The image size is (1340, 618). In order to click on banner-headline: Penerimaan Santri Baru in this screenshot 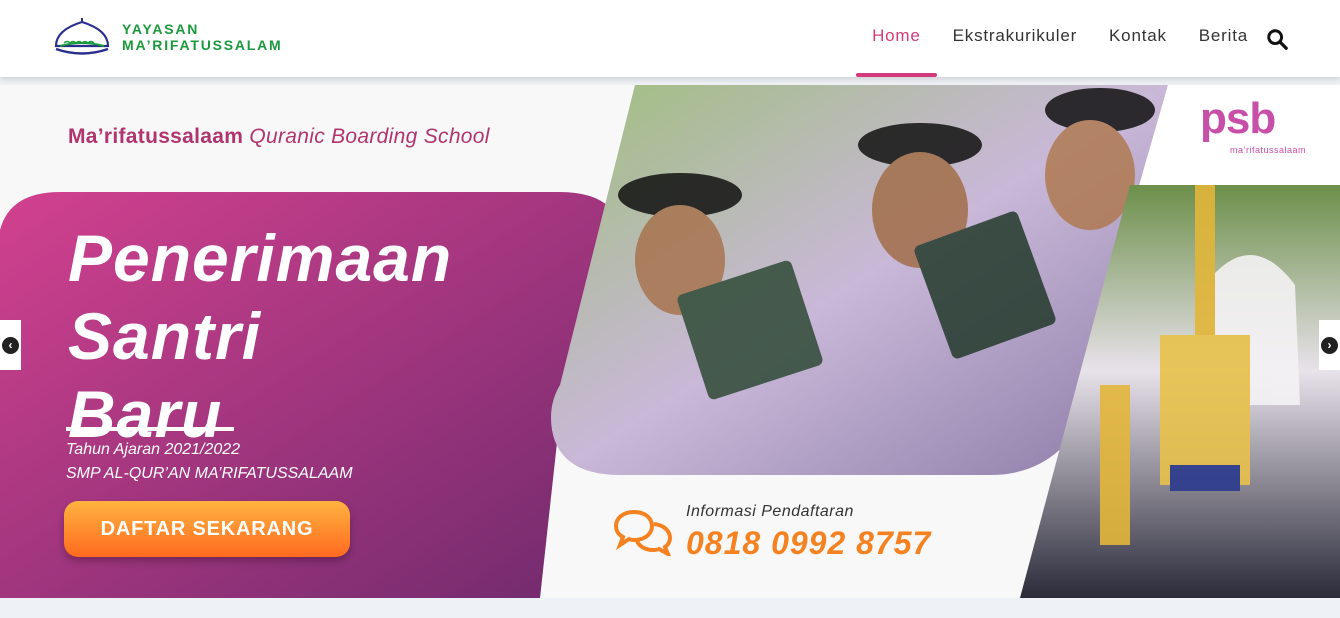, I will do `click(260, 336)`.